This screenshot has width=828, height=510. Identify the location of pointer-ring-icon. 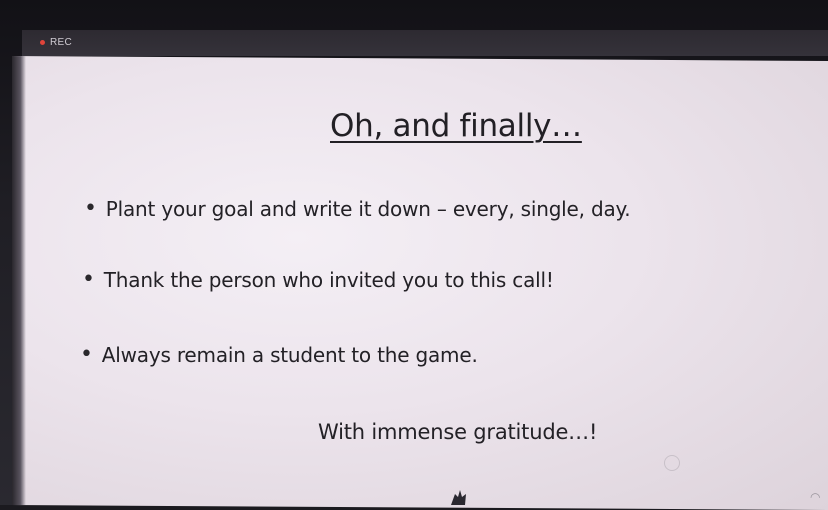
(672, 463).